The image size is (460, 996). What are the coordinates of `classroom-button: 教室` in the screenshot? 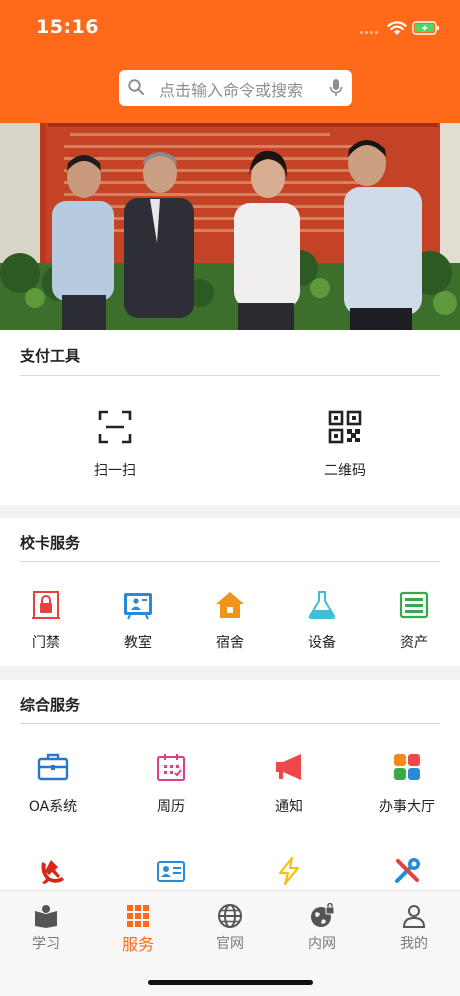 It's located at (138, 621).